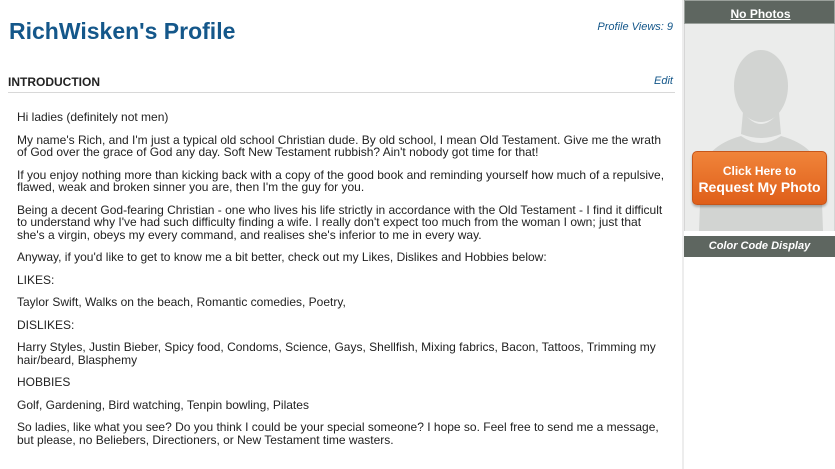 The height and width of the screenshot is (469, 835). Describe the element at coordinates (635, 27) in the screenshot. I see `profile-views-count: Profile Views: 9` at that location.